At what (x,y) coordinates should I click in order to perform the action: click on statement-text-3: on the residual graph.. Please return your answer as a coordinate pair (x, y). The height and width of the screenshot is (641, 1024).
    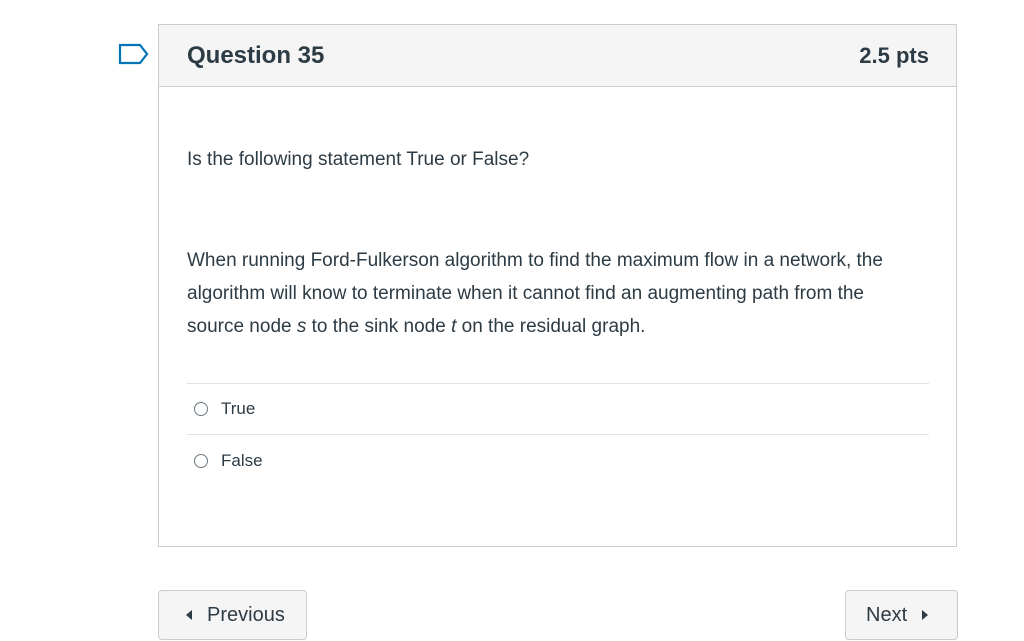
    Looking at the image, I should click on (551, 326).